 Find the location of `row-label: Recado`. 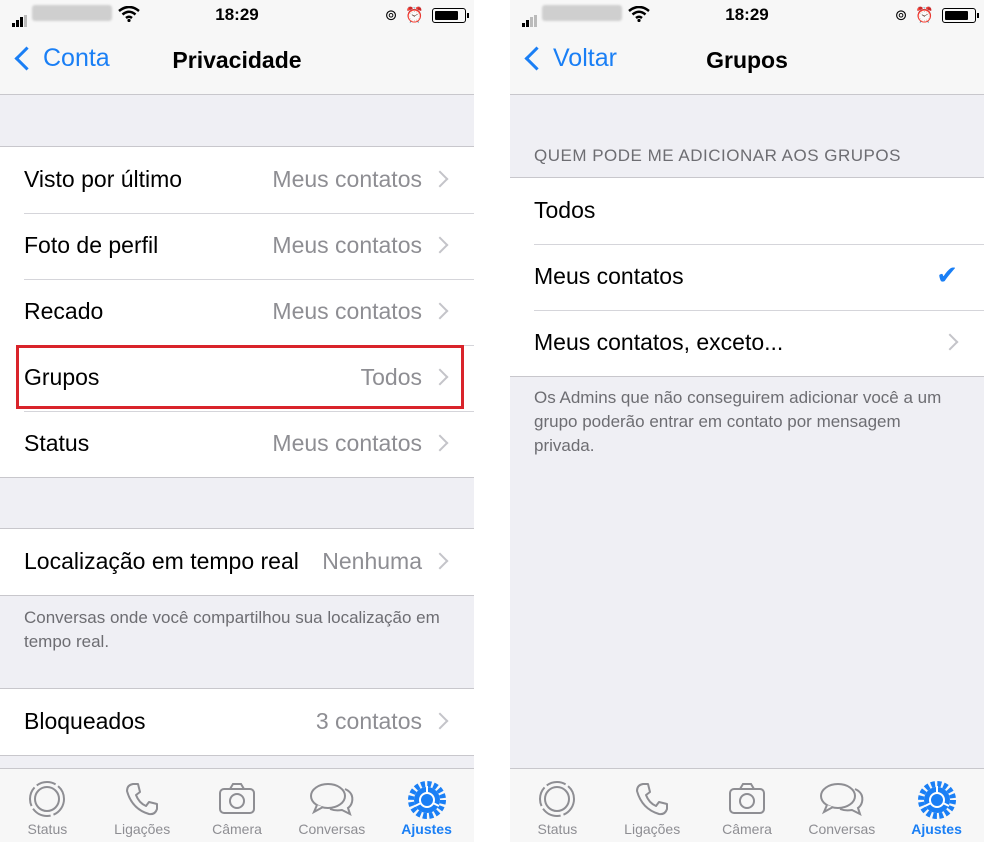

row-label: Recado is located at coordinates (64, 311).